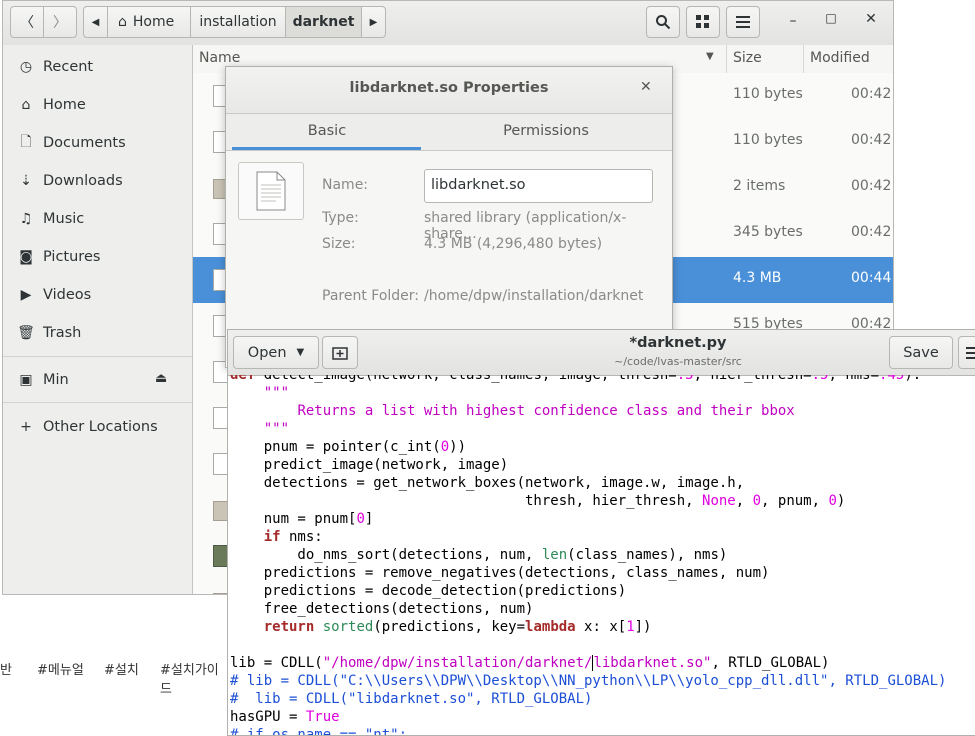  I want to click on new-document-icon, so click(340, 353).